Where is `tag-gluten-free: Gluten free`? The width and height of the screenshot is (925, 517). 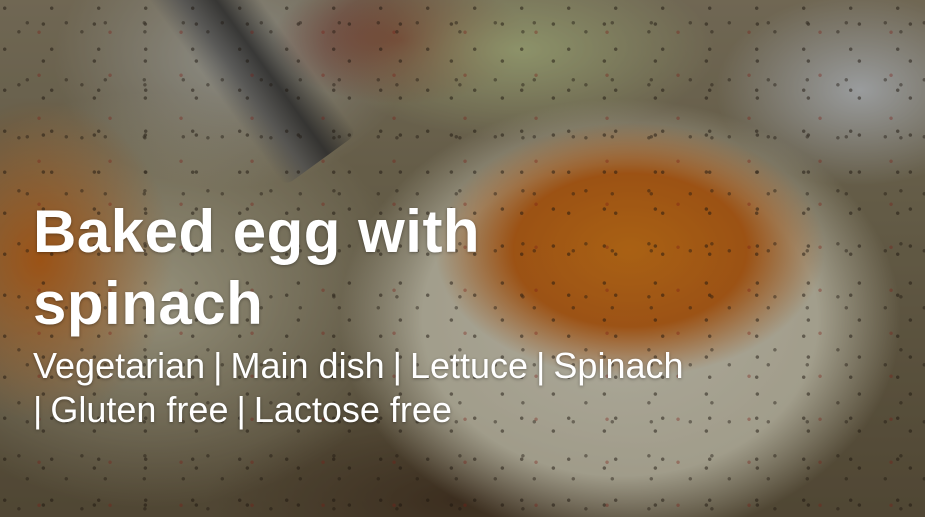 tag-gluten-free: Gluten free is located at coordinates (139, 409).